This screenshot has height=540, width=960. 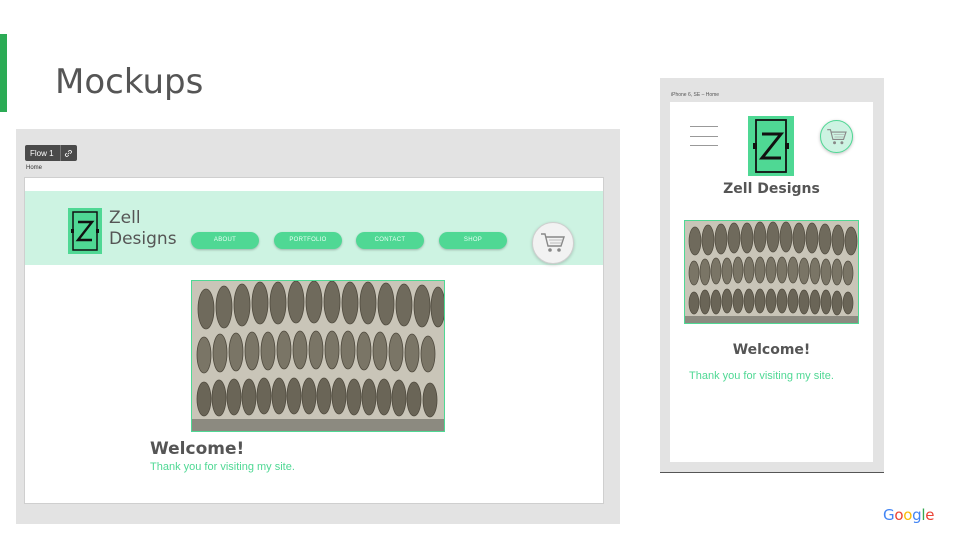 I want to click on accent-bar, so click(x=3, y=73).